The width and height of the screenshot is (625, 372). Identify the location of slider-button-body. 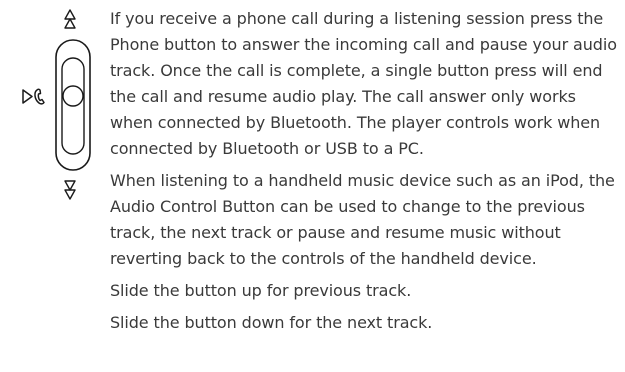
(73, 105).